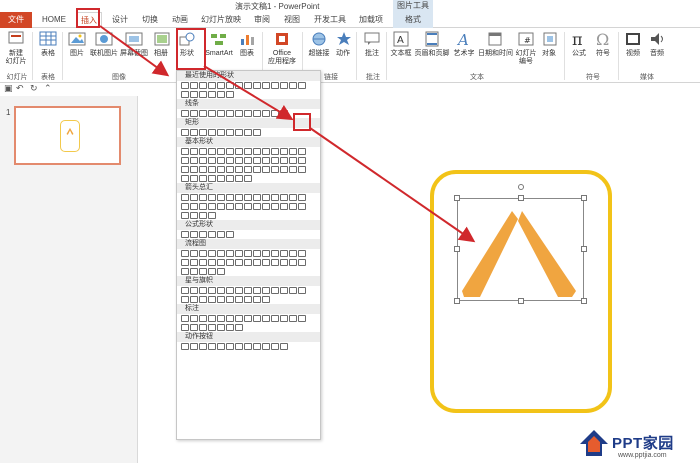  I want to click on album-label: 相册, so click(161, 53).